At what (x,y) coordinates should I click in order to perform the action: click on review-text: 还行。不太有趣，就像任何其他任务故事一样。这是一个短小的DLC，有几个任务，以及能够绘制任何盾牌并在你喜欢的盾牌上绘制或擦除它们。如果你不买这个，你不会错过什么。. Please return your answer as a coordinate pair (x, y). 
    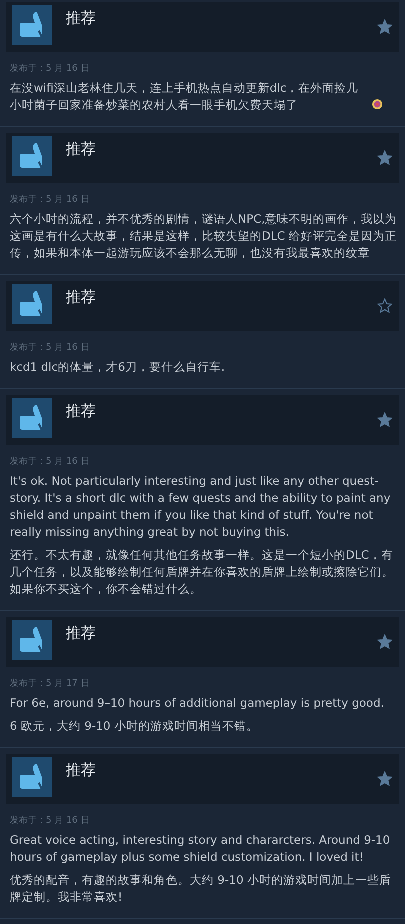
    Looking at the image, I should click on (202, 572).